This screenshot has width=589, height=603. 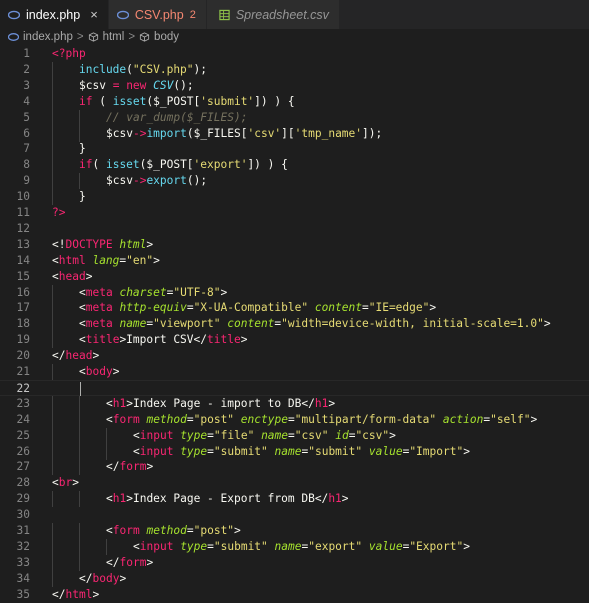 What do you see at coordinates (294, 578) in the screenshot?
I see `code-line: 34 </body>` at bounding box center [294, 578].